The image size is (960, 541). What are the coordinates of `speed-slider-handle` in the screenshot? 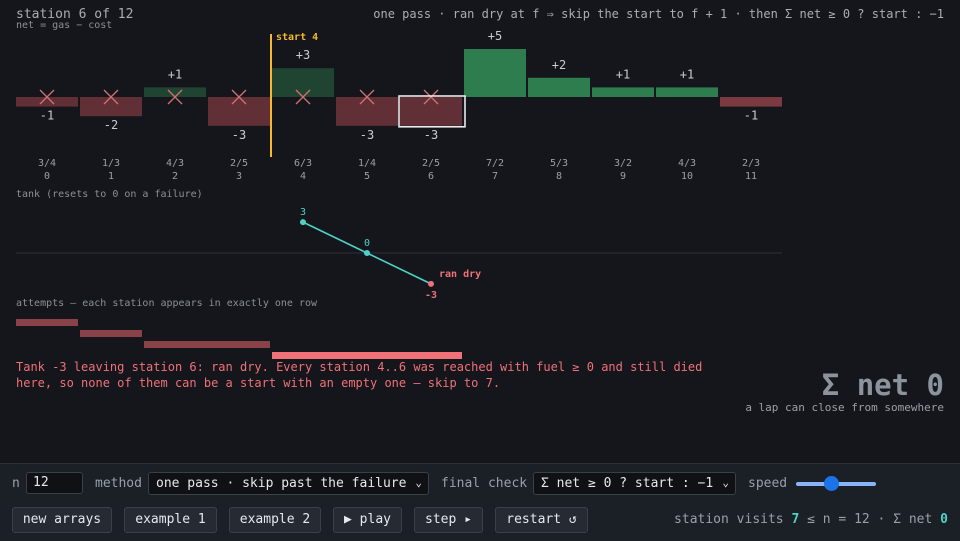 It's located at (831, 483).